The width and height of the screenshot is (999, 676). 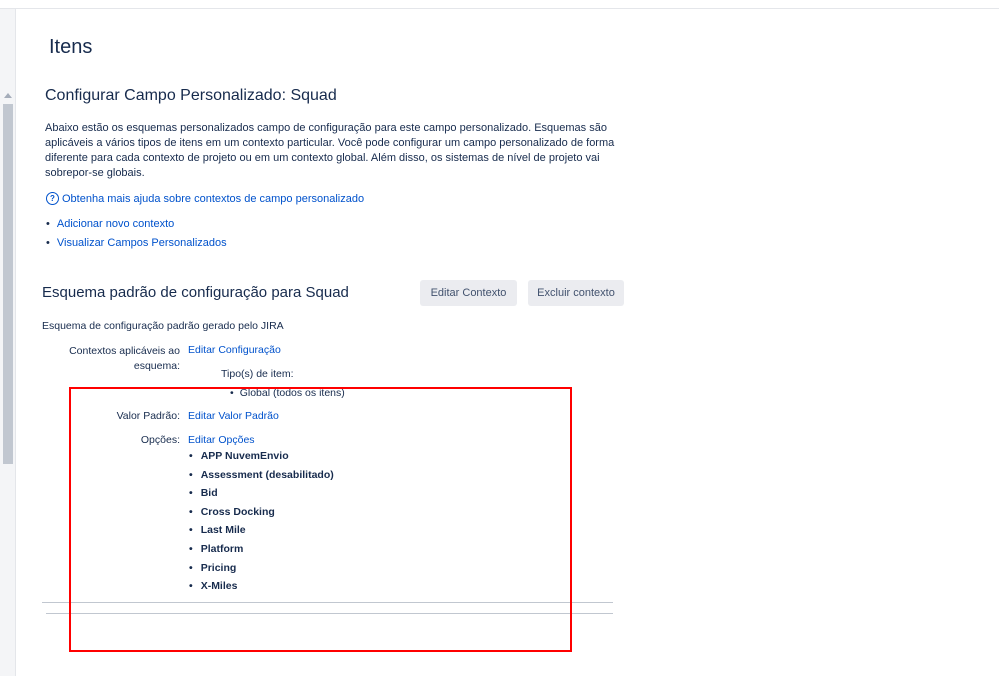 I want to click on view-custom-fields-link: Visualizar Campos Personalizados, so click(x=136, y=245).